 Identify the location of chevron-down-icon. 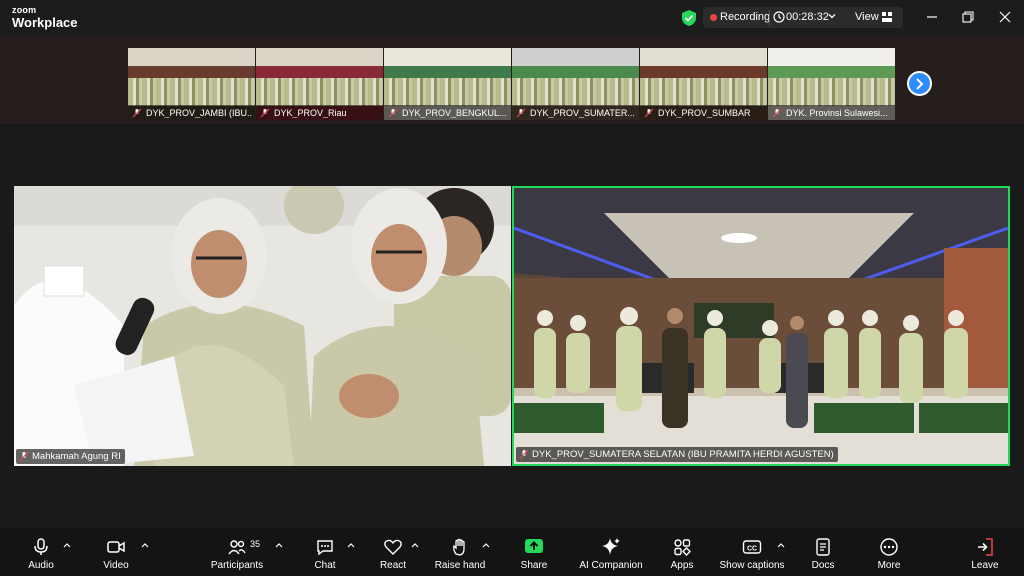
(832, 16).